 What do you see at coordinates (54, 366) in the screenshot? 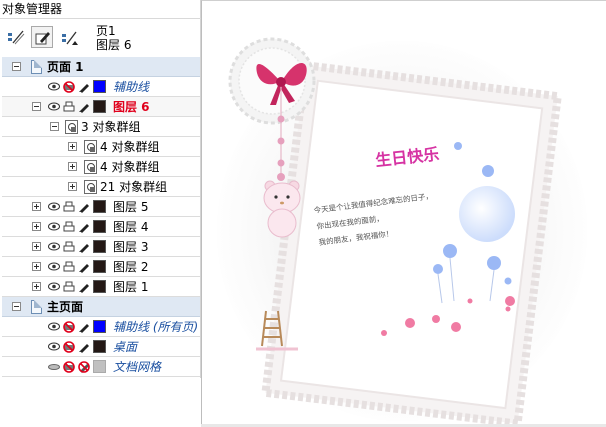
I see `eye-closed-icon` at bounding box center [54, 366].